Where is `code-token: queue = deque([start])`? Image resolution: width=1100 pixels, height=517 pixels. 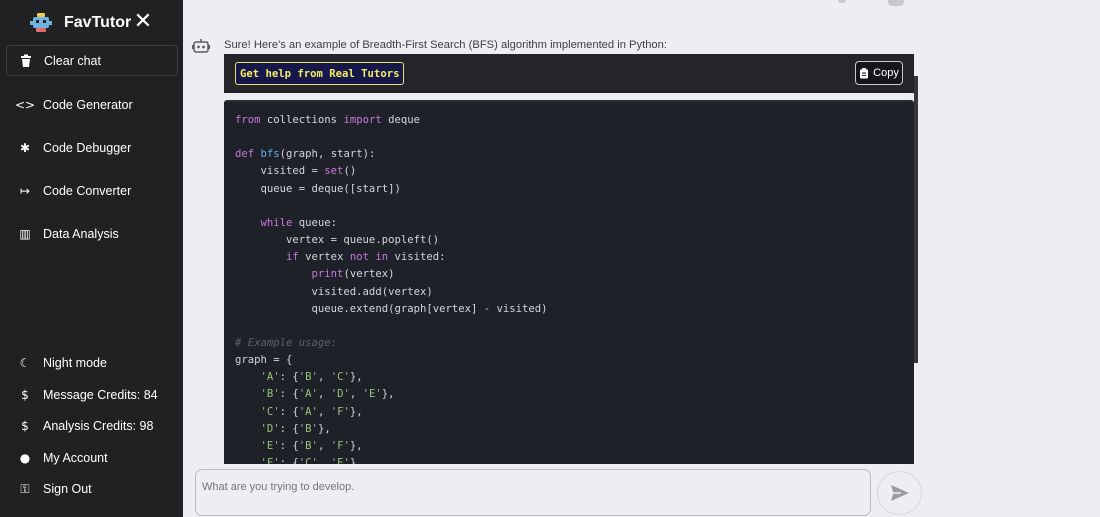 code-token: queue = deque([start]) is located at coordinates (318, 188).